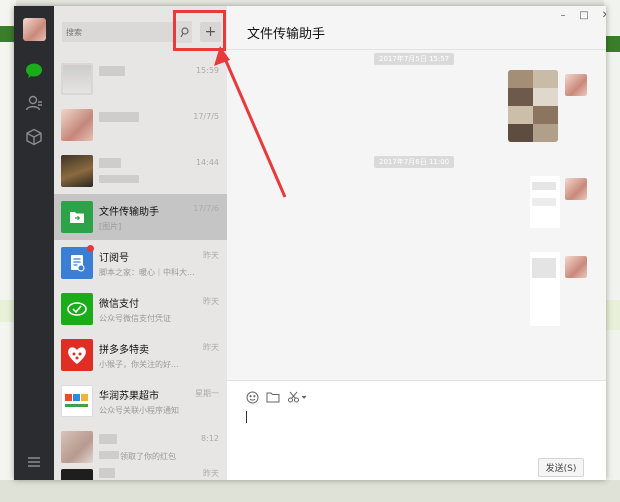 Image resolution: width=620 pixels, height=502 pixels. What do you see at coordinates (533, 106) in the screenshot?
I see `message-image` at bounding box center [533, 106].